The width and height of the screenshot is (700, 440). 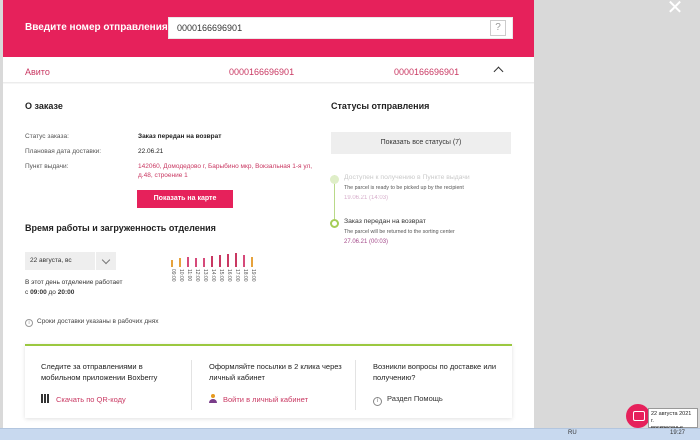 I want to click on tracking-number-1: 0000166696901, so click(x=262, y=72).